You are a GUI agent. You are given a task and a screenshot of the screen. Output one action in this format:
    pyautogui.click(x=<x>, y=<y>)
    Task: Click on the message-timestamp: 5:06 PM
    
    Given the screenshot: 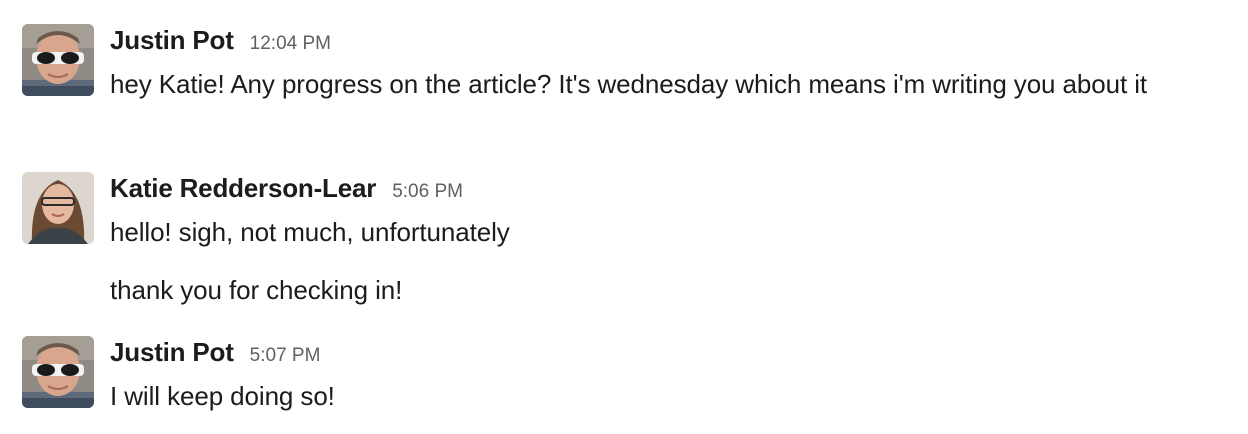 What is the action you would take?
    pyautogui.click(x=427, y=192)
    